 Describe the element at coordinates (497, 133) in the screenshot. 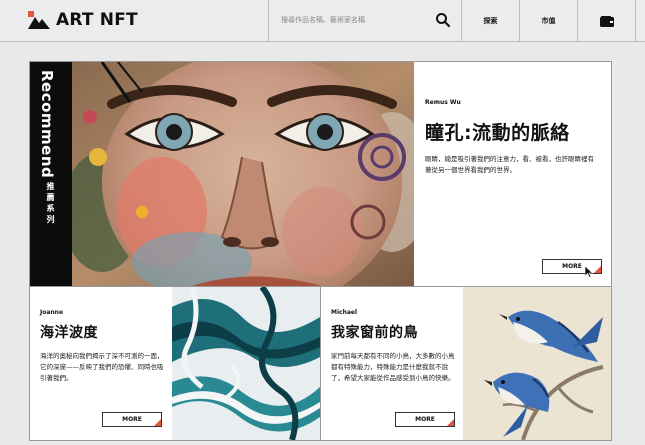

I see `hero-artwork-title: 瞳孔:流動的脈絡` at that location.